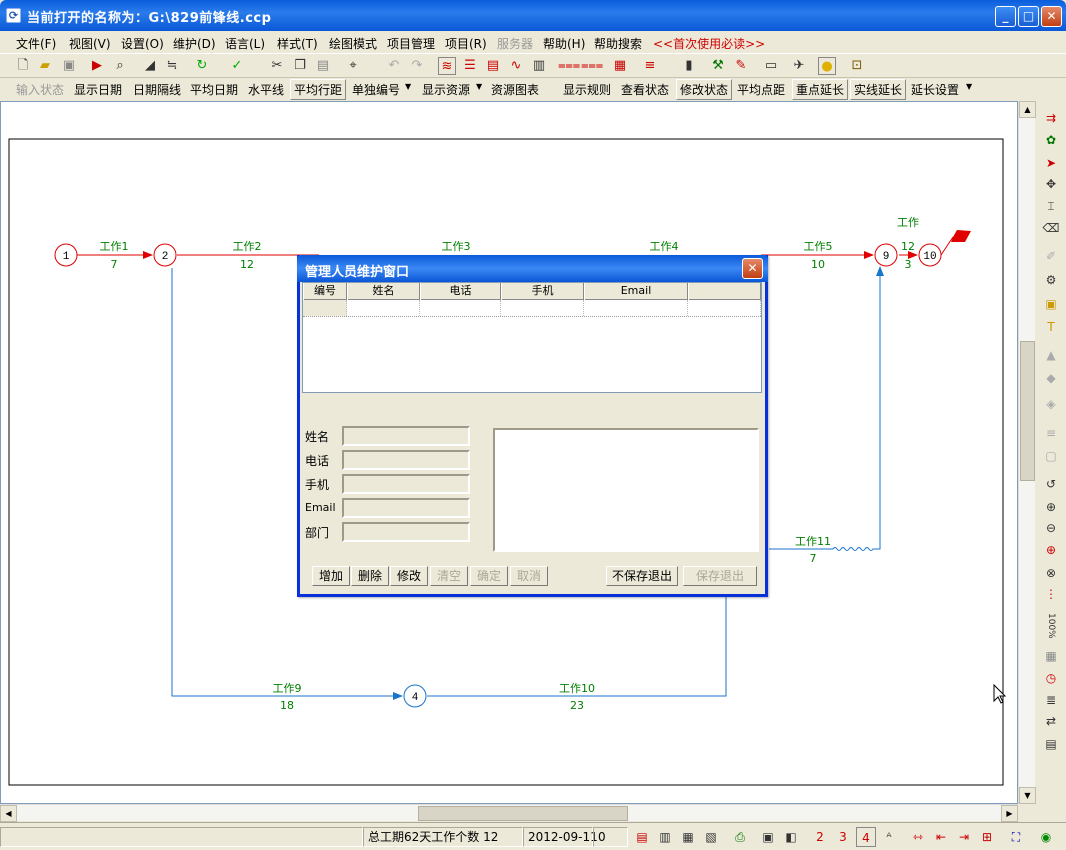  I want to click on new-file-icon: 🗋, so click(23, 66).